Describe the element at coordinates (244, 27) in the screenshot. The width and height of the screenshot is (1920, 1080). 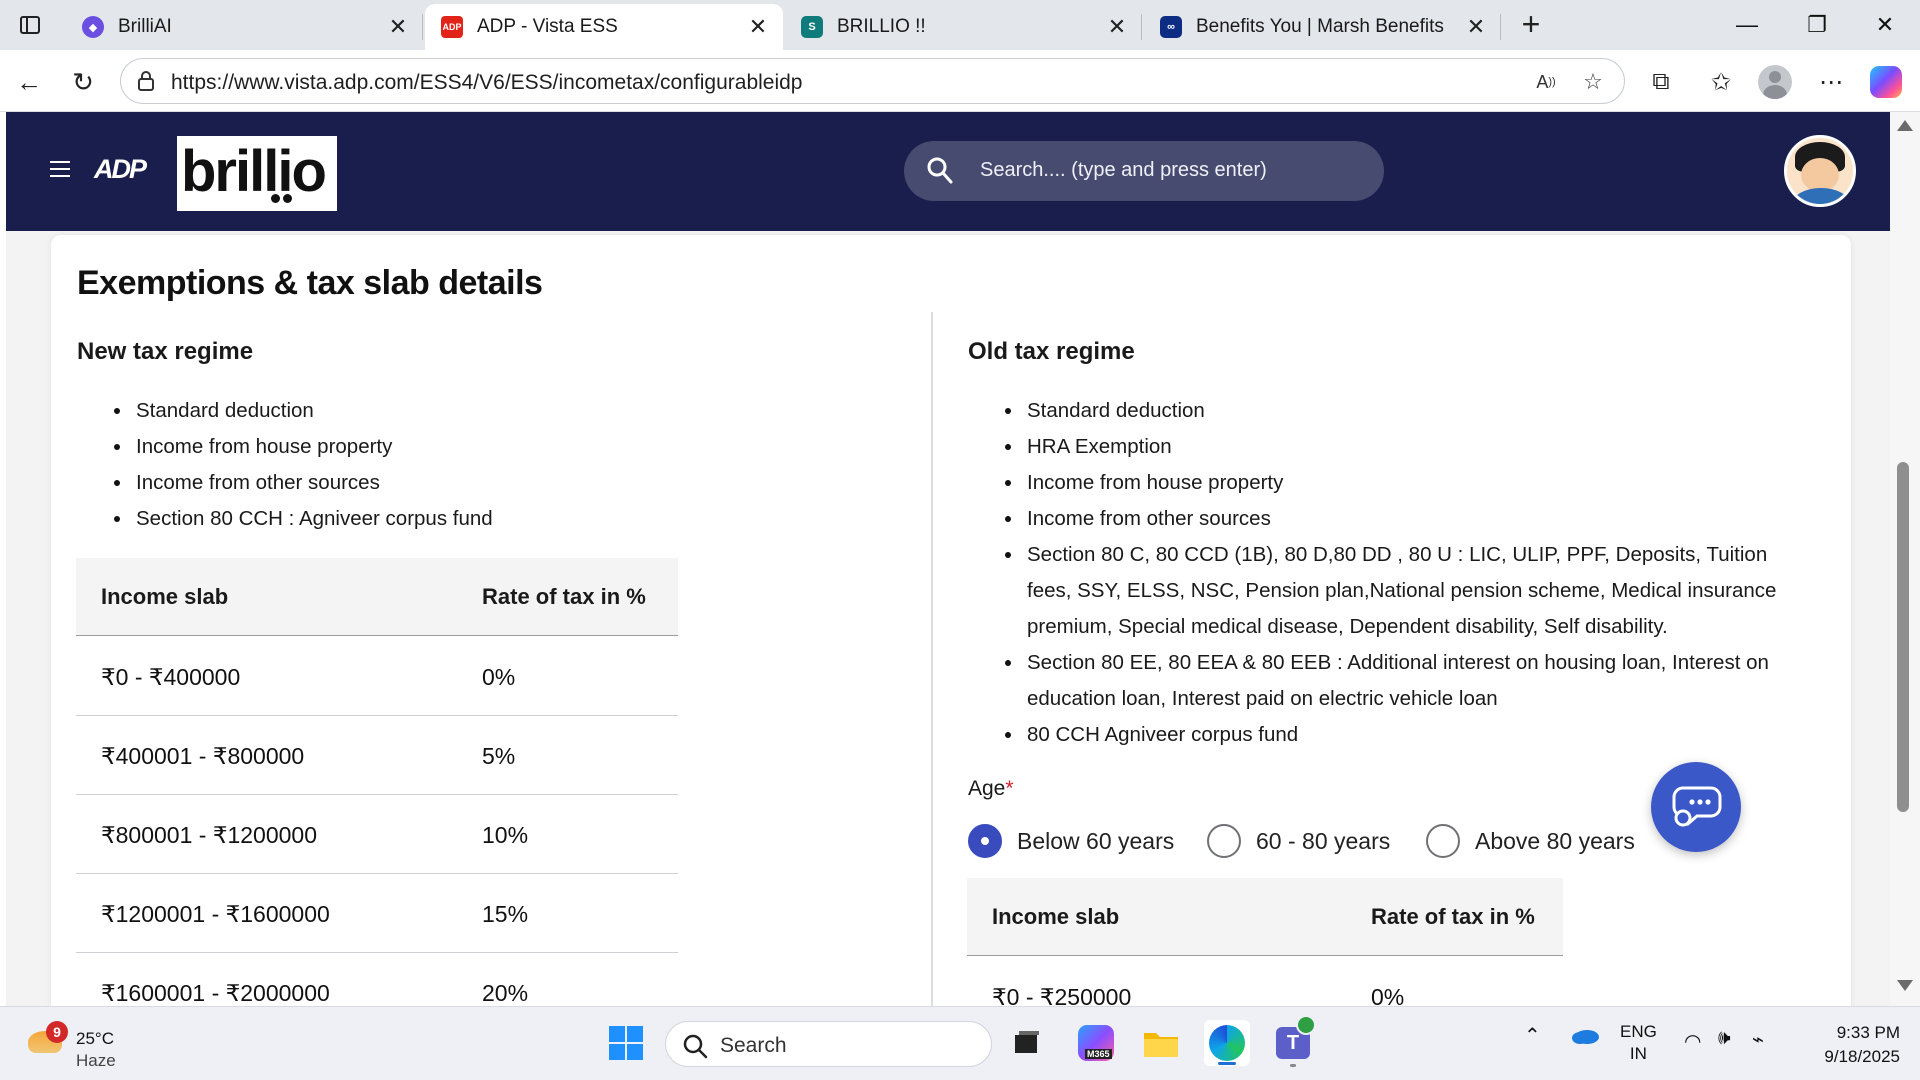
I see `tab-brilliai: ◆ BrilliAI ✕` at that location.